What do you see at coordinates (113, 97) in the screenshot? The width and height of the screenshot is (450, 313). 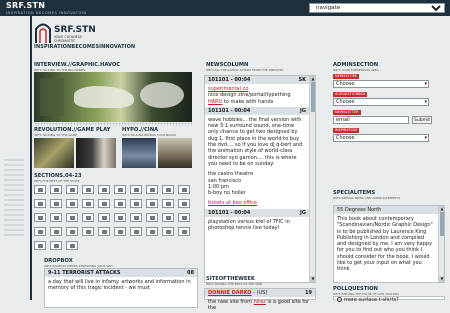 I see `interview-feature-image` at bounding box center [113, 97].